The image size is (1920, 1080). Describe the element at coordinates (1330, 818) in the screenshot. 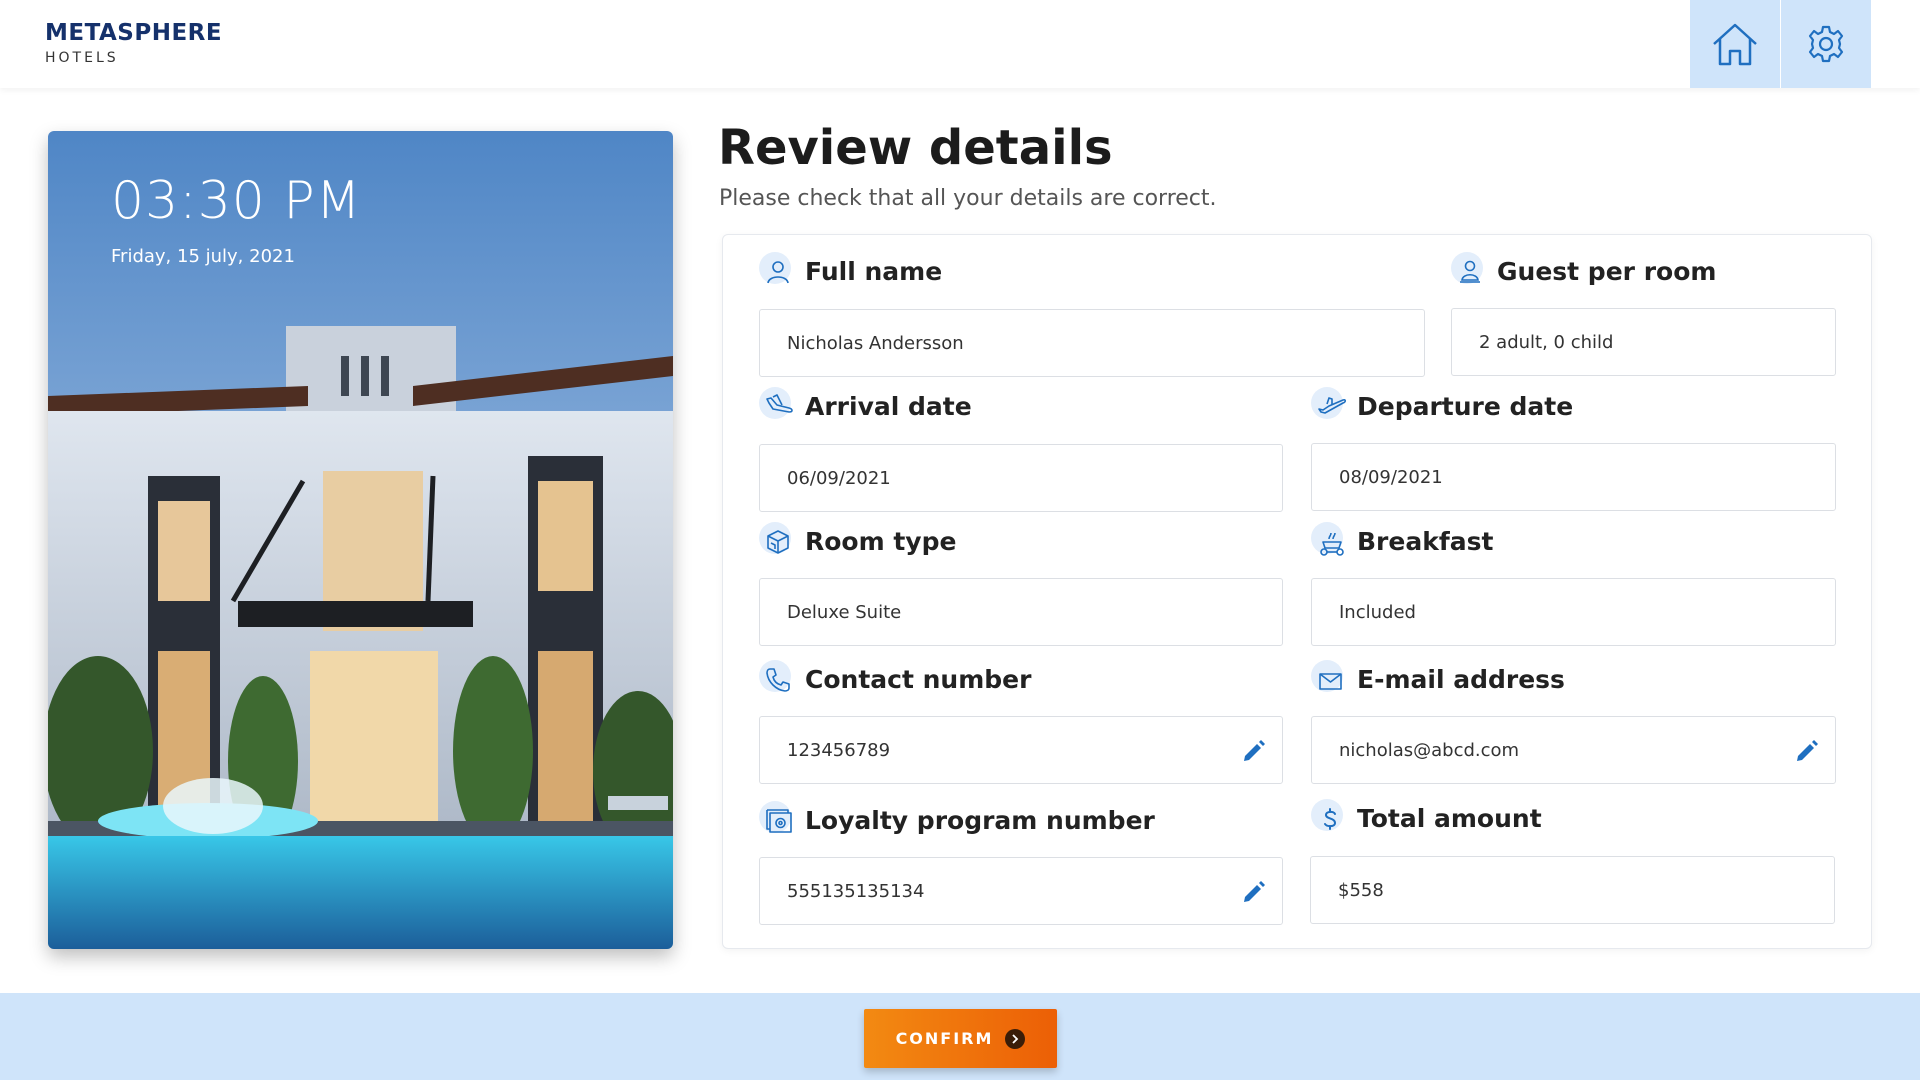

I see `dollar-icon` at that location.